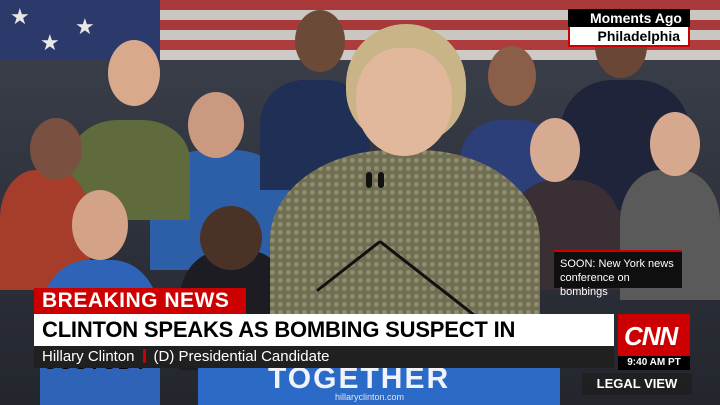  What do you see at coordinates (140, 301) in the screenshot?
I see `breaking-news-label: BREAKING NEWS` at bounding box center [140, 301].